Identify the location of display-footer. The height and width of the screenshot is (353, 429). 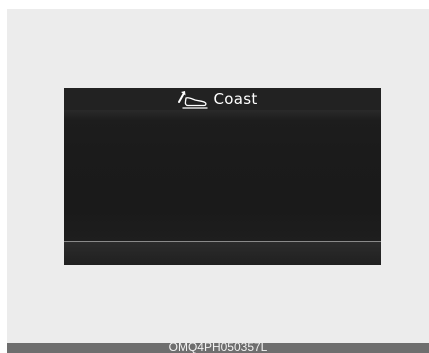
(222, 253).